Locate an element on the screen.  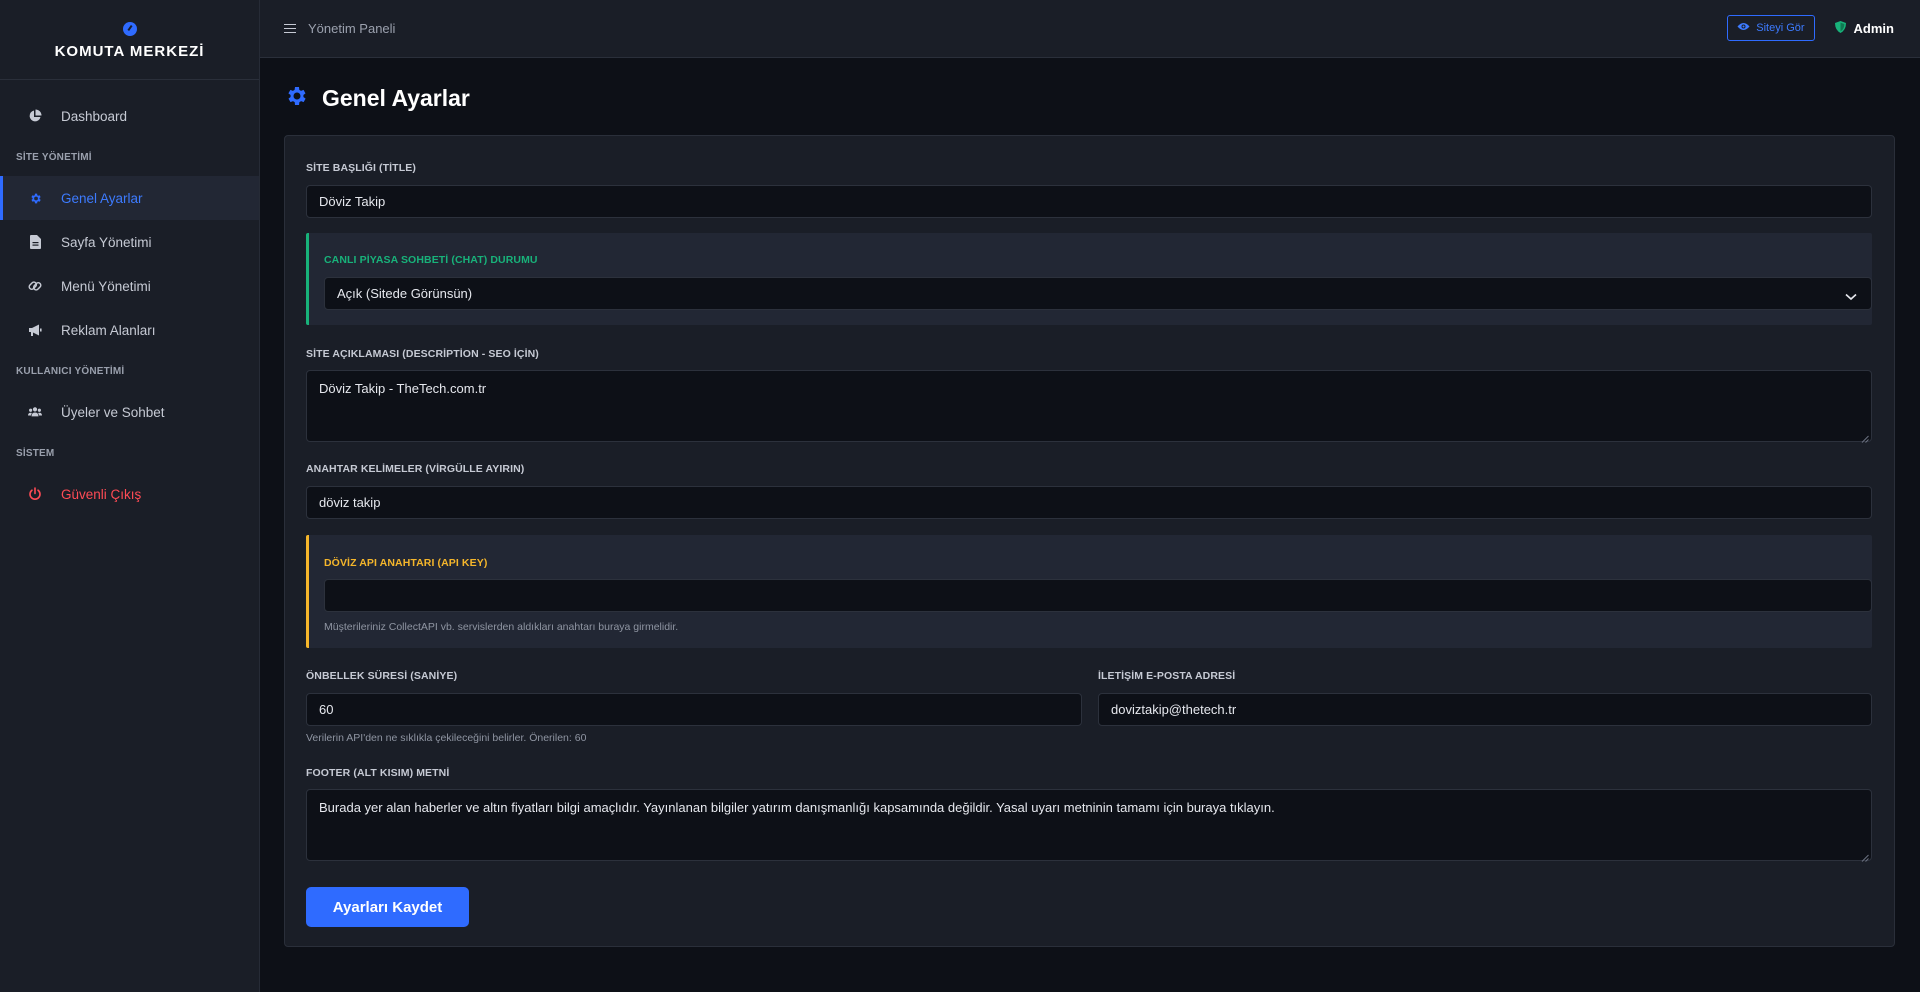
link-icon is located at coordinates (35, 286).